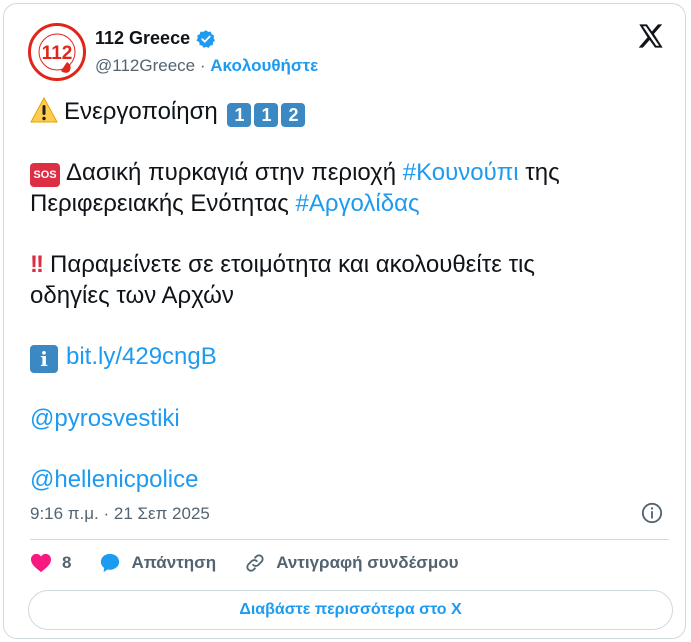 The width and height of the screenshot is (691, 642). Describe the element at coordinates (44, 110) in the screenshot. I see `warning-icon` at that location.